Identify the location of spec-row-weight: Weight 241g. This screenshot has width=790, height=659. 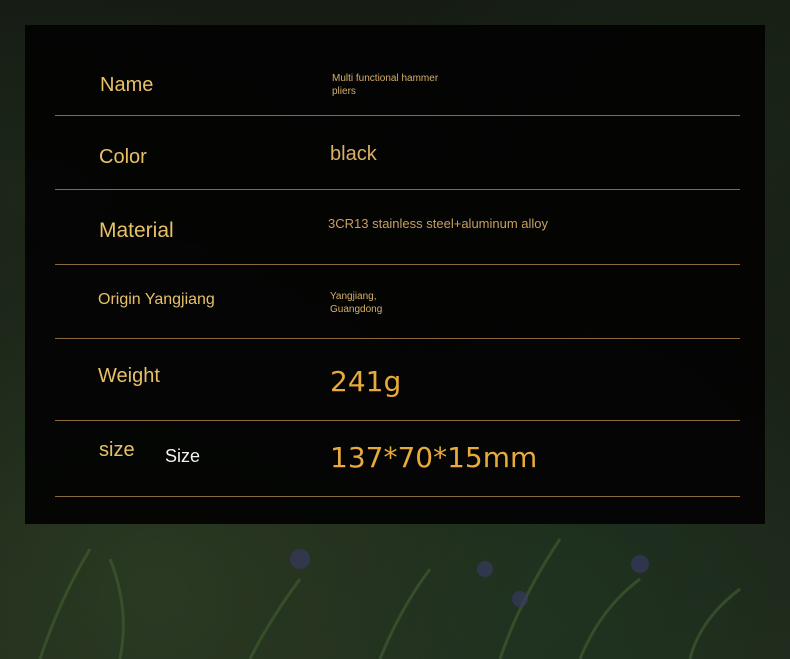
(397, 379).